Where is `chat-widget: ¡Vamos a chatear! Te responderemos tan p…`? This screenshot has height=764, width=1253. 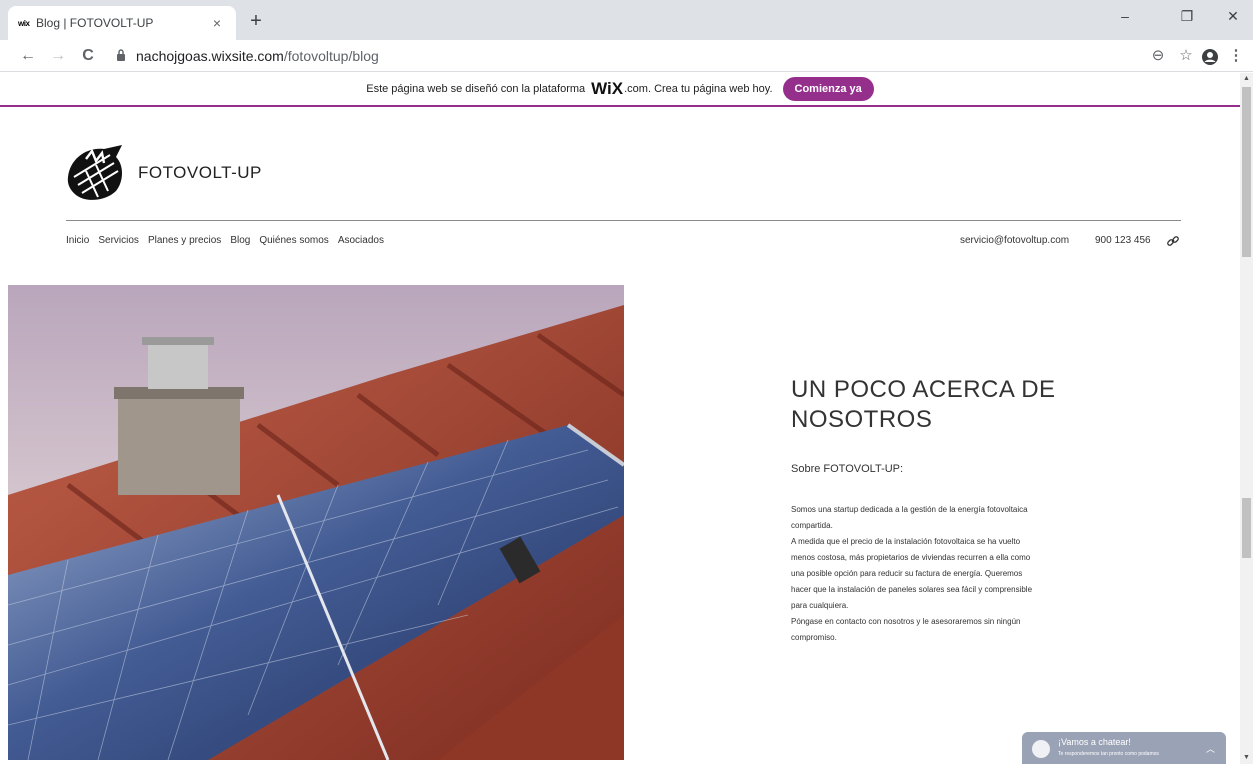 chat-widget: ¡Vamos a chatear! Te responderemos tan p… is located at coordinates (1124, 748).